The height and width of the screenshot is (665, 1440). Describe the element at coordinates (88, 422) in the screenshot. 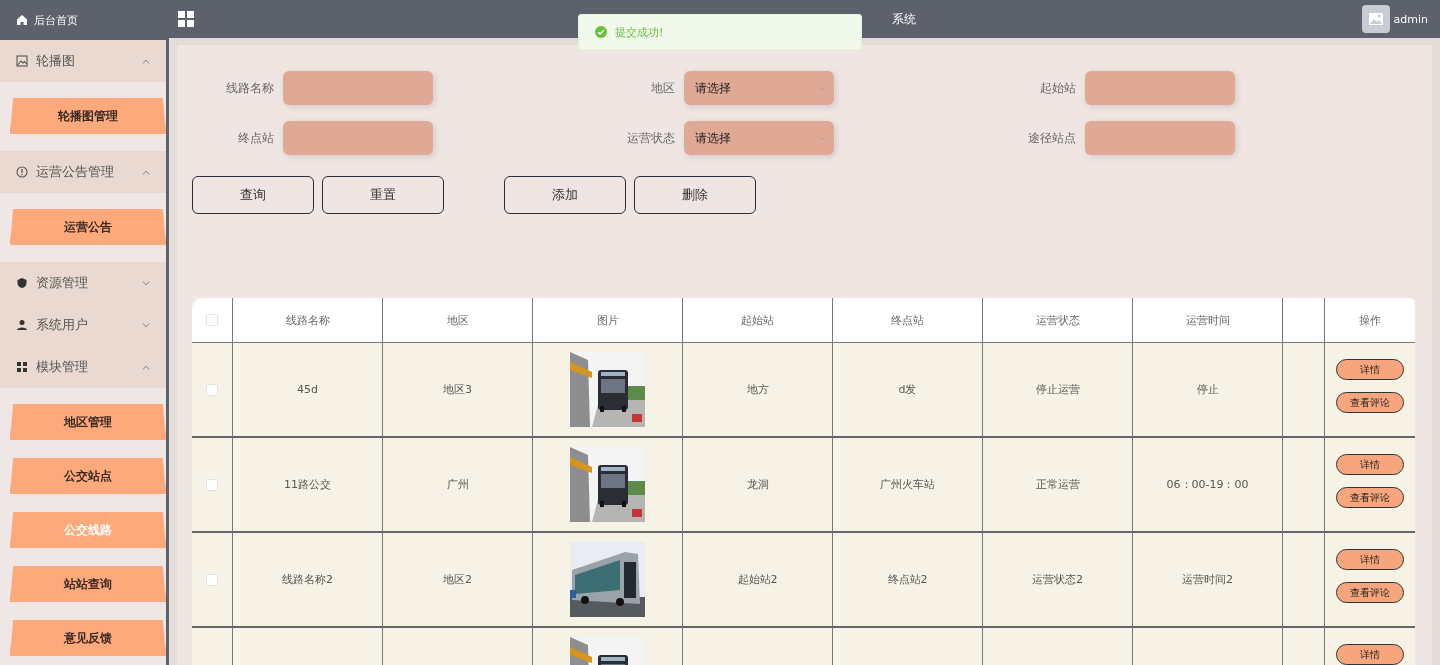

I see `submenu-item: 地区管理` at that location.